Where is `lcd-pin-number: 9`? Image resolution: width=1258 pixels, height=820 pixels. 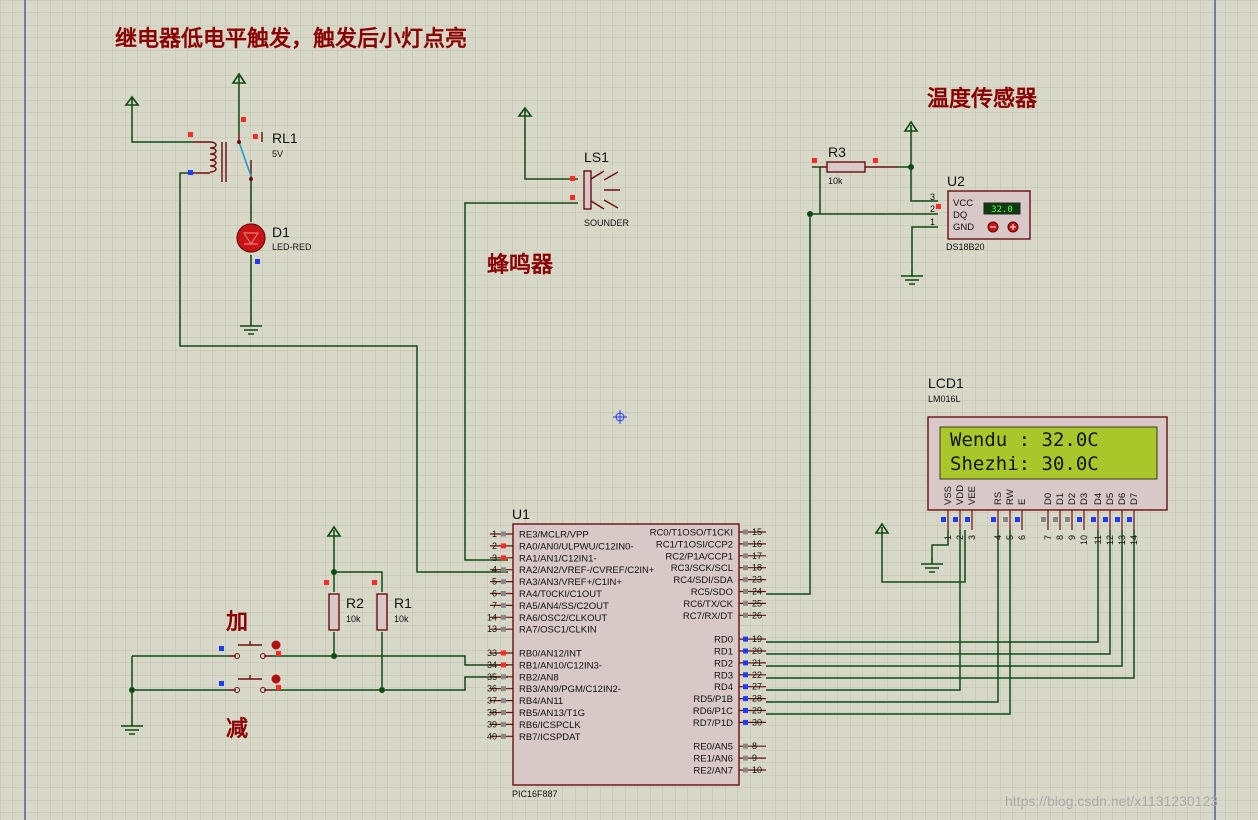
lcd-pin-number: 9 is located at coordinates (1072, 537).